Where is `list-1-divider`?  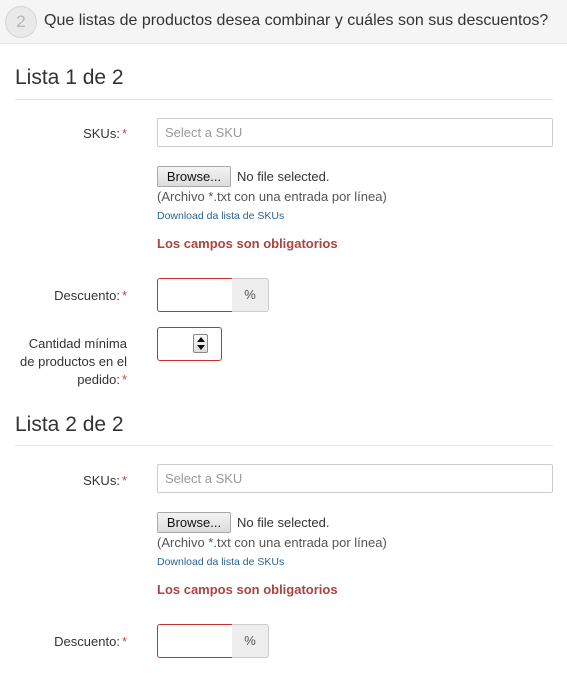 list-1-divider is located at coordinates (284, 99).